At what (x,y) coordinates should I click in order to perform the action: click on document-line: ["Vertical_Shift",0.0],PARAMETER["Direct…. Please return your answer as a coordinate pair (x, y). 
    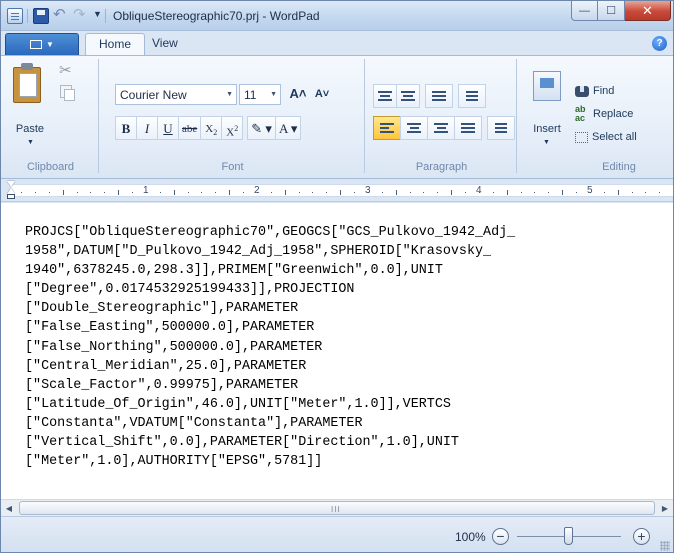
    Looking at the image, I should click on (348, 442).